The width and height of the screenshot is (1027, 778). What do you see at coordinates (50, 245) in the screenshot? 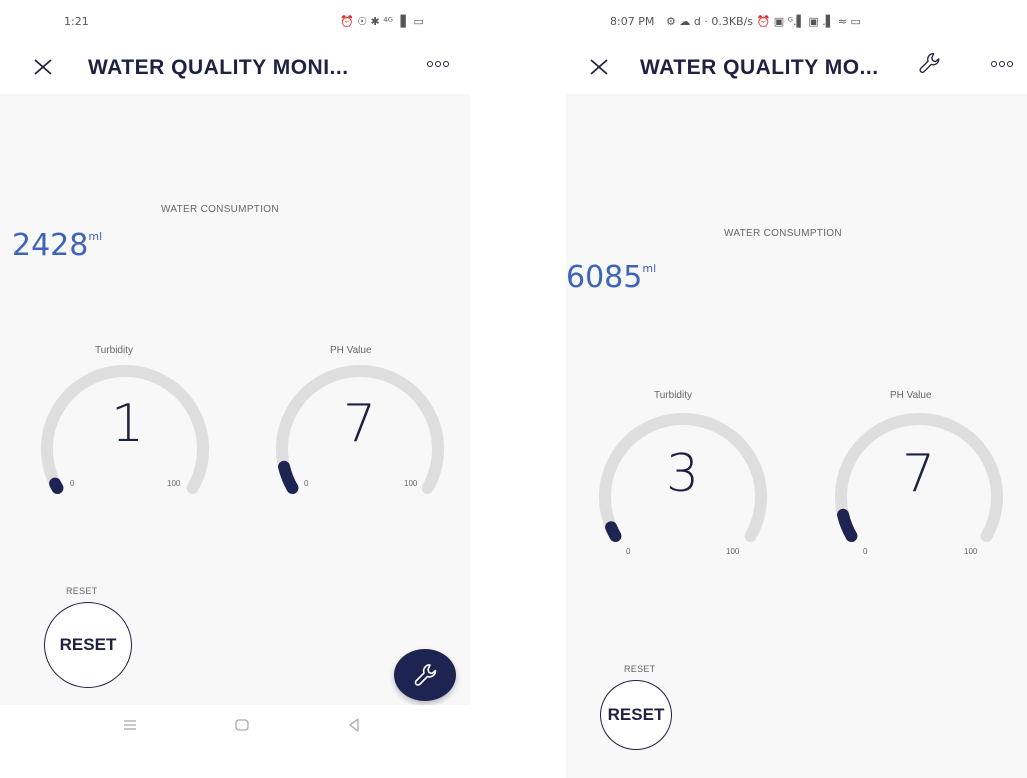
I see `consumption-number: 2428` at bounding box center [50, 245].